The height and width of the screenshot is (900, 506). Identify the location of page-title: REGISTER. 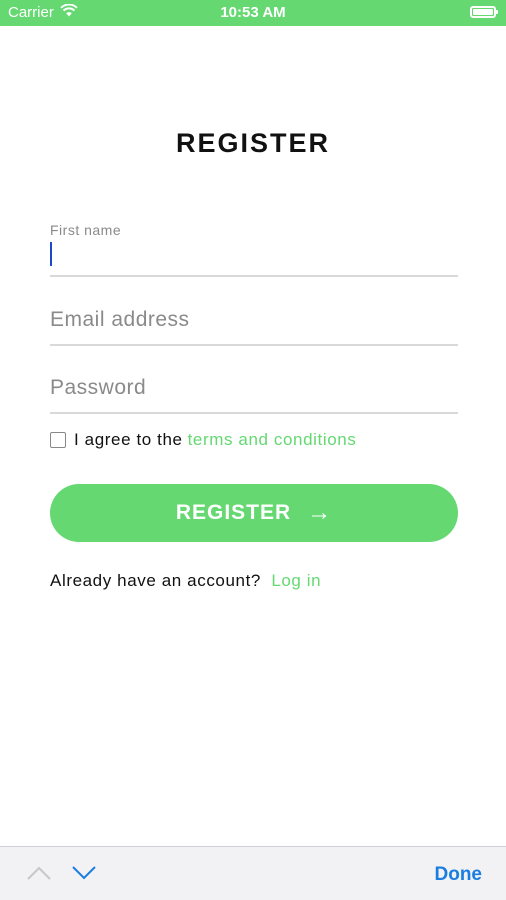
(253, 143).